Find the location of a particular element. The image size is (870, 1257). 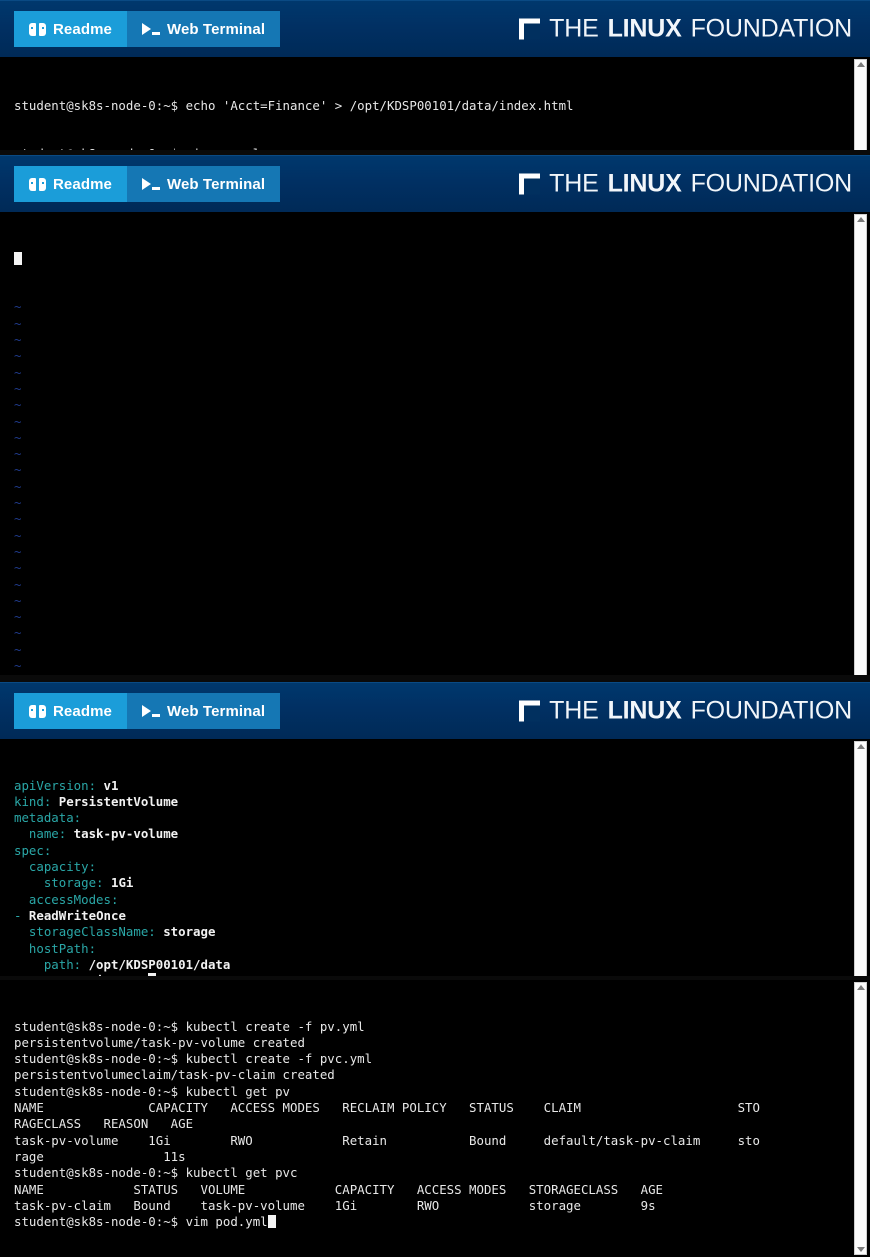

yaml-key: metadata: is located at coordinates (48, 818).